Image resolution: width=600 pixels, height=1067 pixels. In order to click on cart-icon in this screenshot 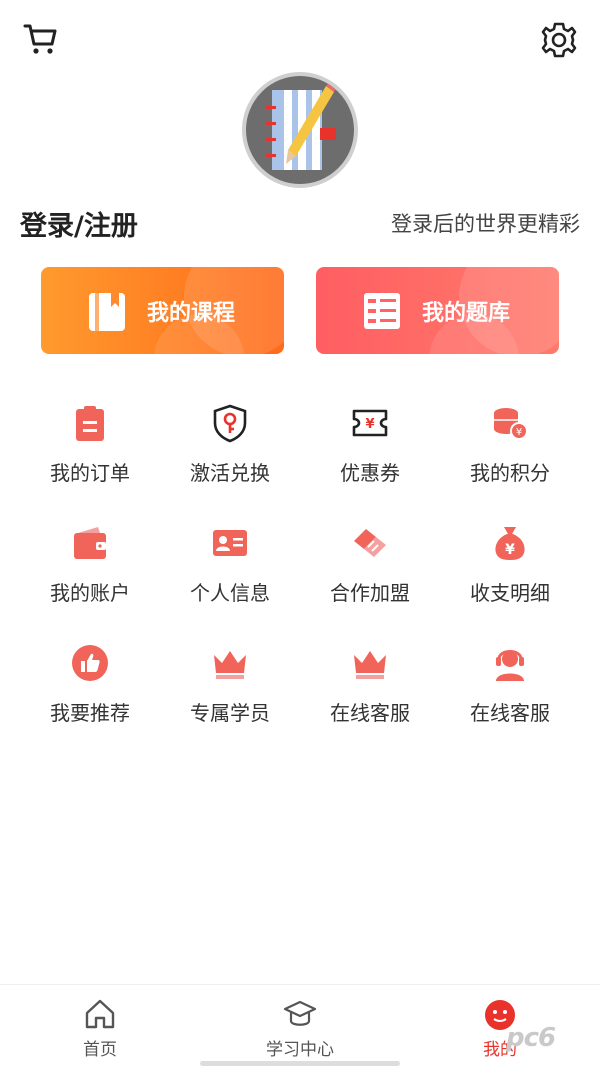, I will do `click(41, 39)`.